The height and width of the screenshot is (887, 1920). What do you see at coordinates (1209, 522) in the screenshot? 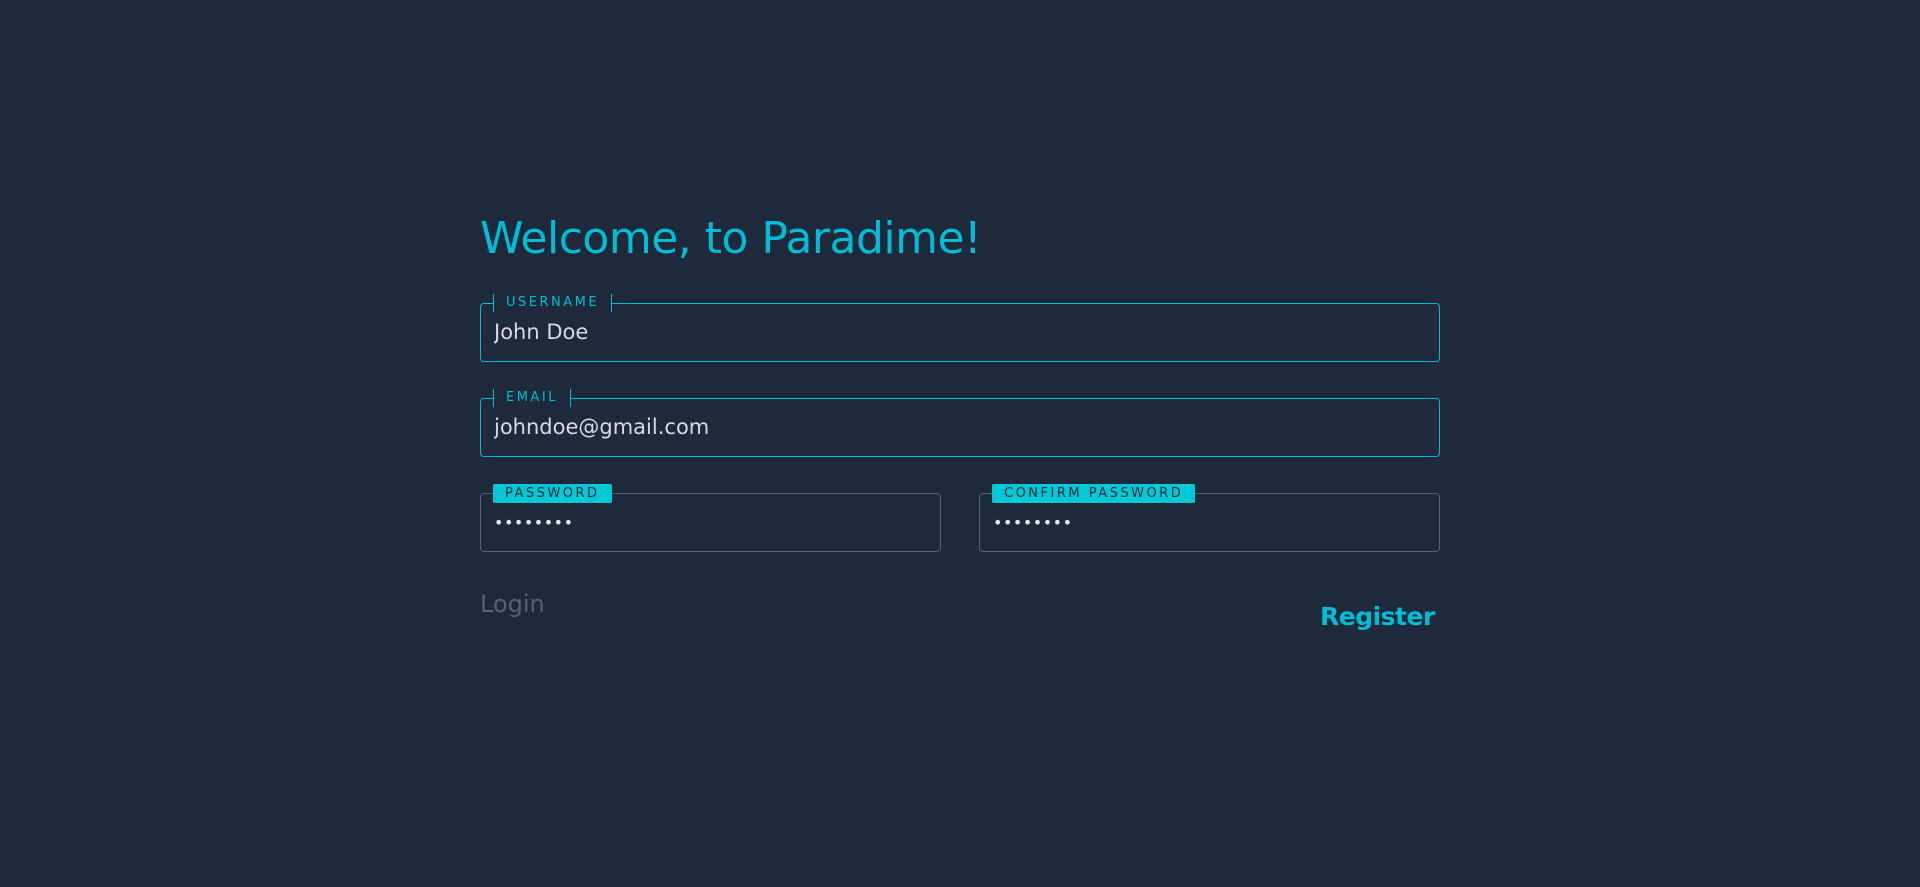
I see `confirm-password-input: ••••••••` at bounding box center [1209, 522].